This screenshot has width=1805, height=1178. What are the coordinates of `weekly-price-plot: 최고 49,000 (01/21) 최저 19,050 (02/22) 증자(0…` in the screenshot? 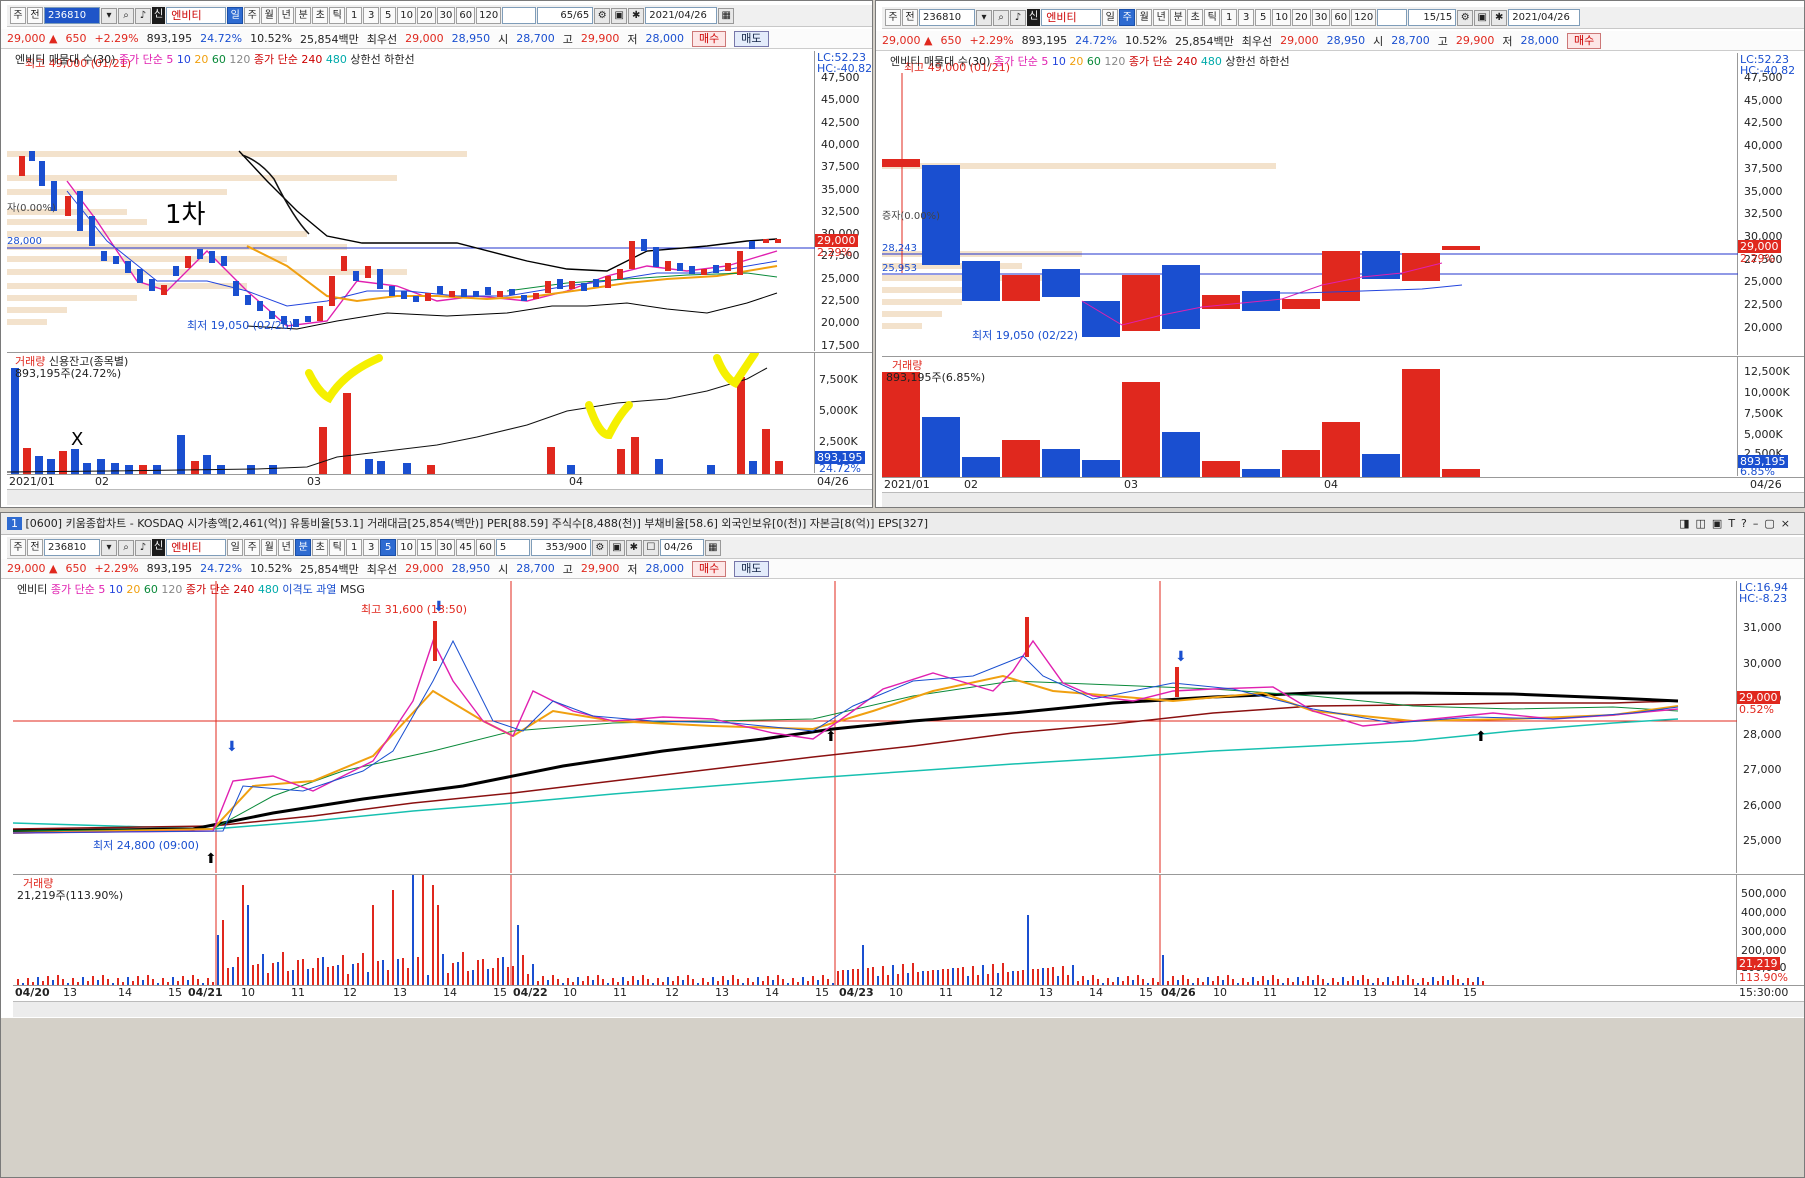 It's located at (1310, 204).